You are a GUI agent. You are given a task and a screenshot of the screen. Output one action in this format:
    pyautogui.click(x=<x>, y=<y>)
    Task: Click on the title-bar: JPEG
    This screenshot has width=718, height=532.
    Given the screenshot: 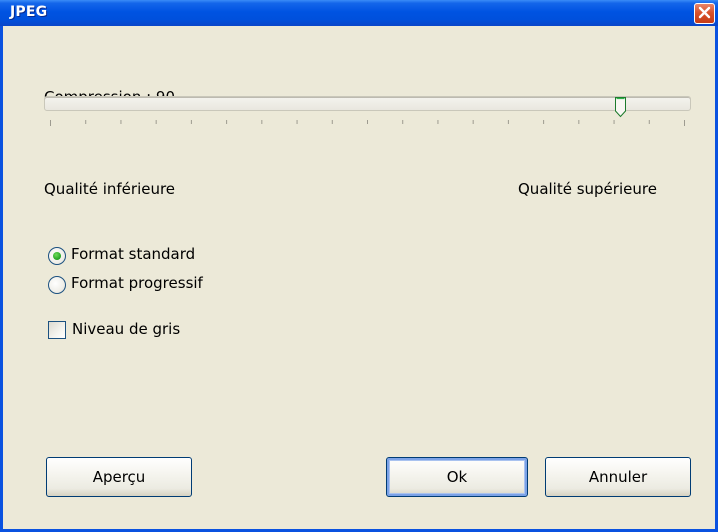 What is the action you would take?
    pyautogui.click(x=359, y=13)
    